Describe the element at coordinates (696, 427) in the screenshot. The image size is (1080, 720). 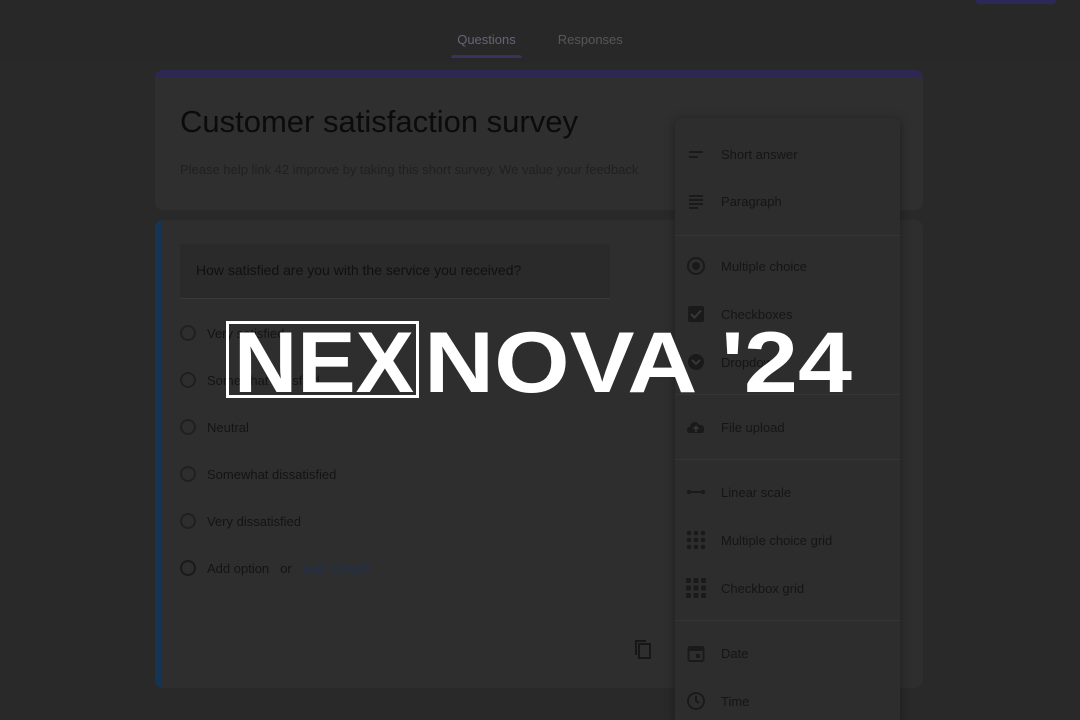
I see `cloud-upload-icon` at that location.